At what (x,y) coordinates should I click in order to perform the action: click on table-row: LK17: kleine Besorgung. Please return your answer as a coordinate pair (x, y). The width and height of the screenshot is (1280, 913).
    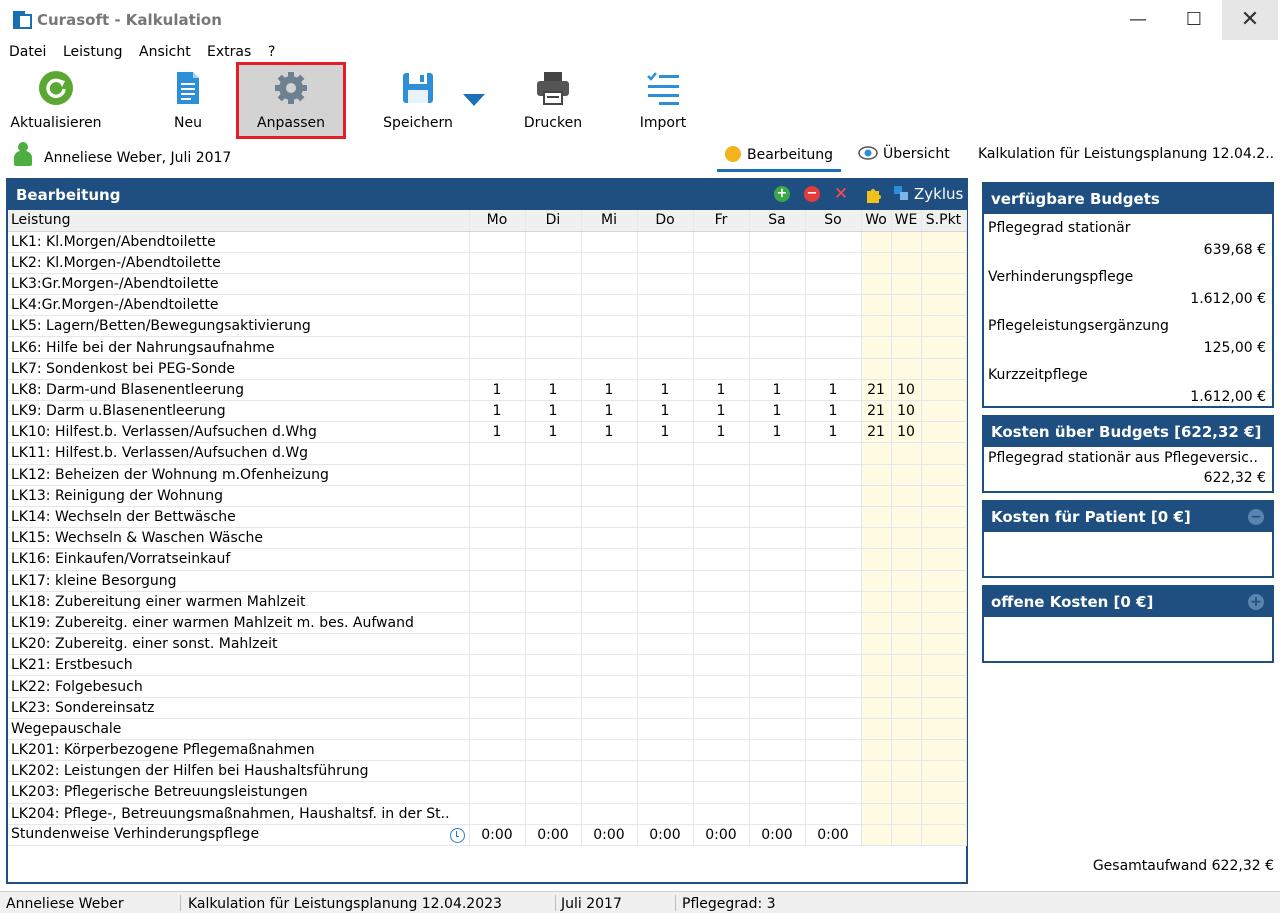
    Looking at the image, I should click on (487, 581).